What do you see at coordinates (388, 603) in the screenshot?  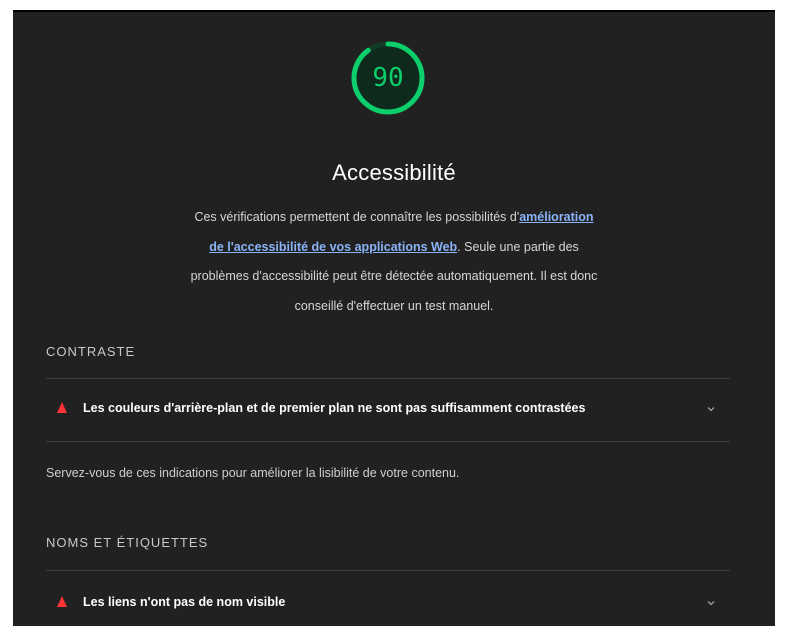 I see `audit-link-name: Les liens n'ont pas de nom visible` at bounding box center [388, 603].